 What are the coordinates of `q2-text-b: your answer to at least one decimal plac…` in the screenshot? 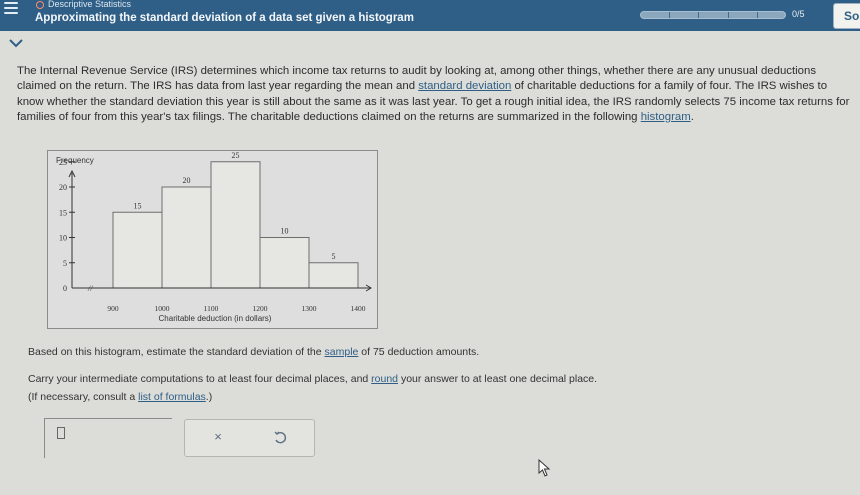 It's located at (498, 379).